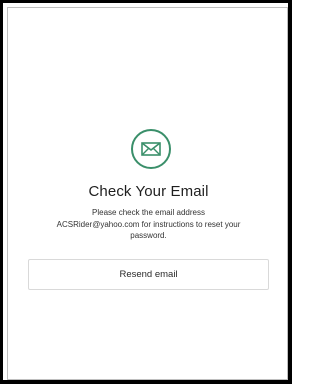 The image size is (320, 384). Describe the element at coordinates (148, 212) in the screenshot. I see `message-line-1: Please check the email address` at that location.